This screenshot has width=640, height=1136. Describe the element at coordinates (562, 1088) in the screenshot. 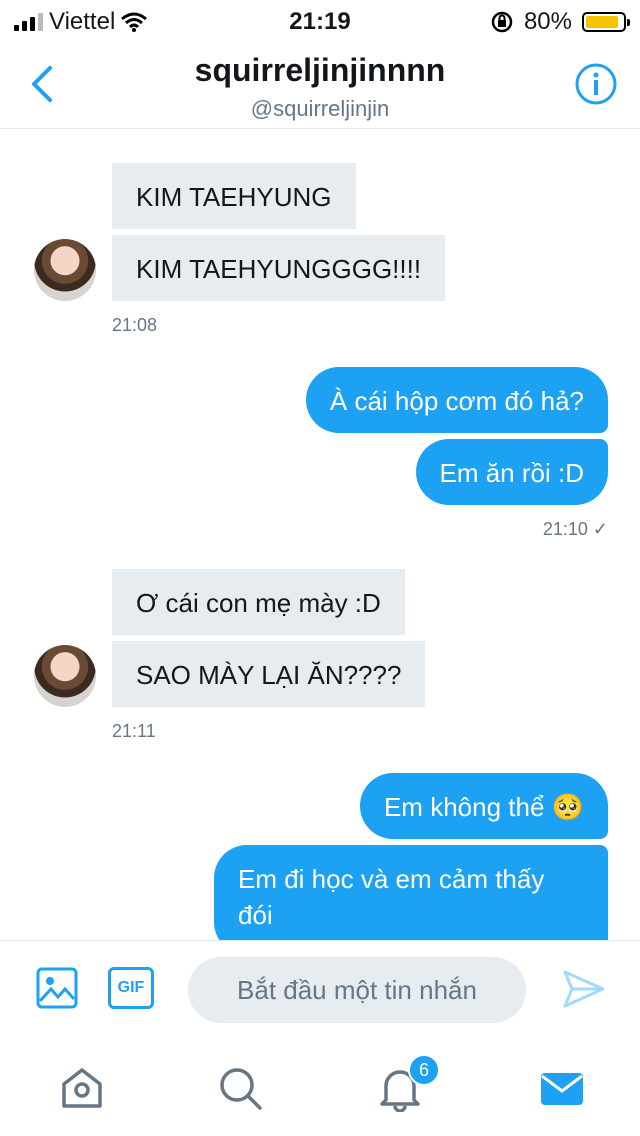

I see `messages-envelope-icon` at that location.